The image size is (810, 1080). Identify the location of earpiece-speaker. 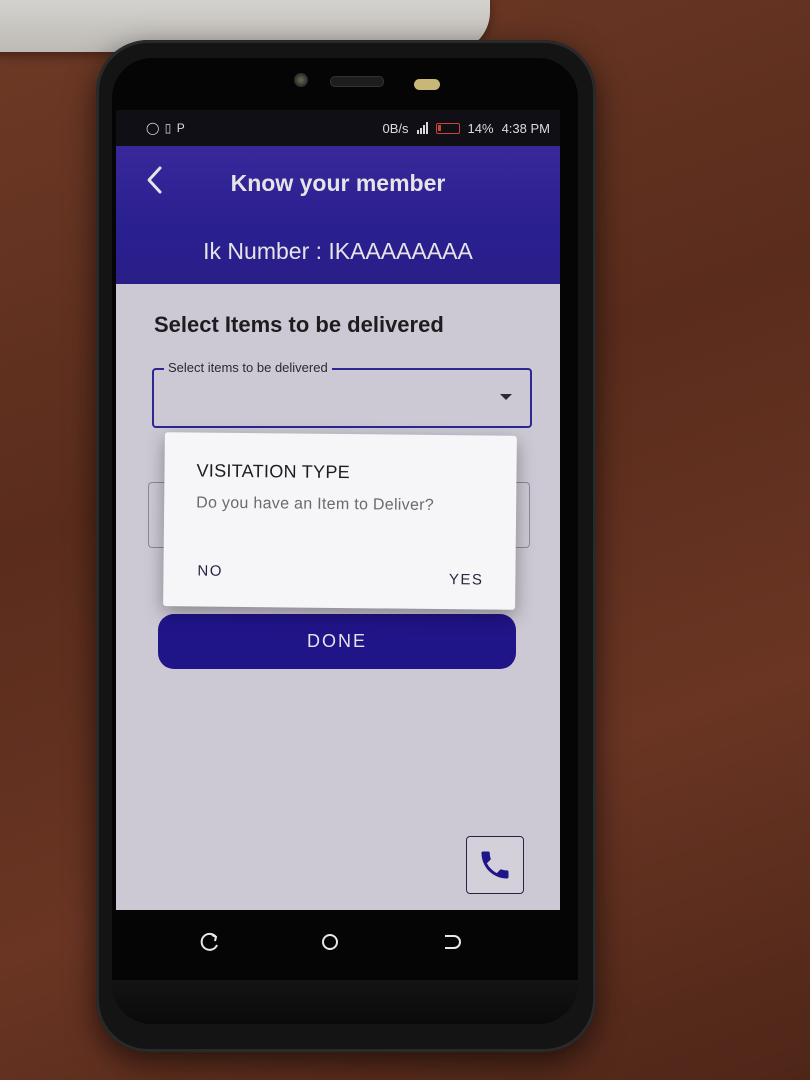
(357, 81).